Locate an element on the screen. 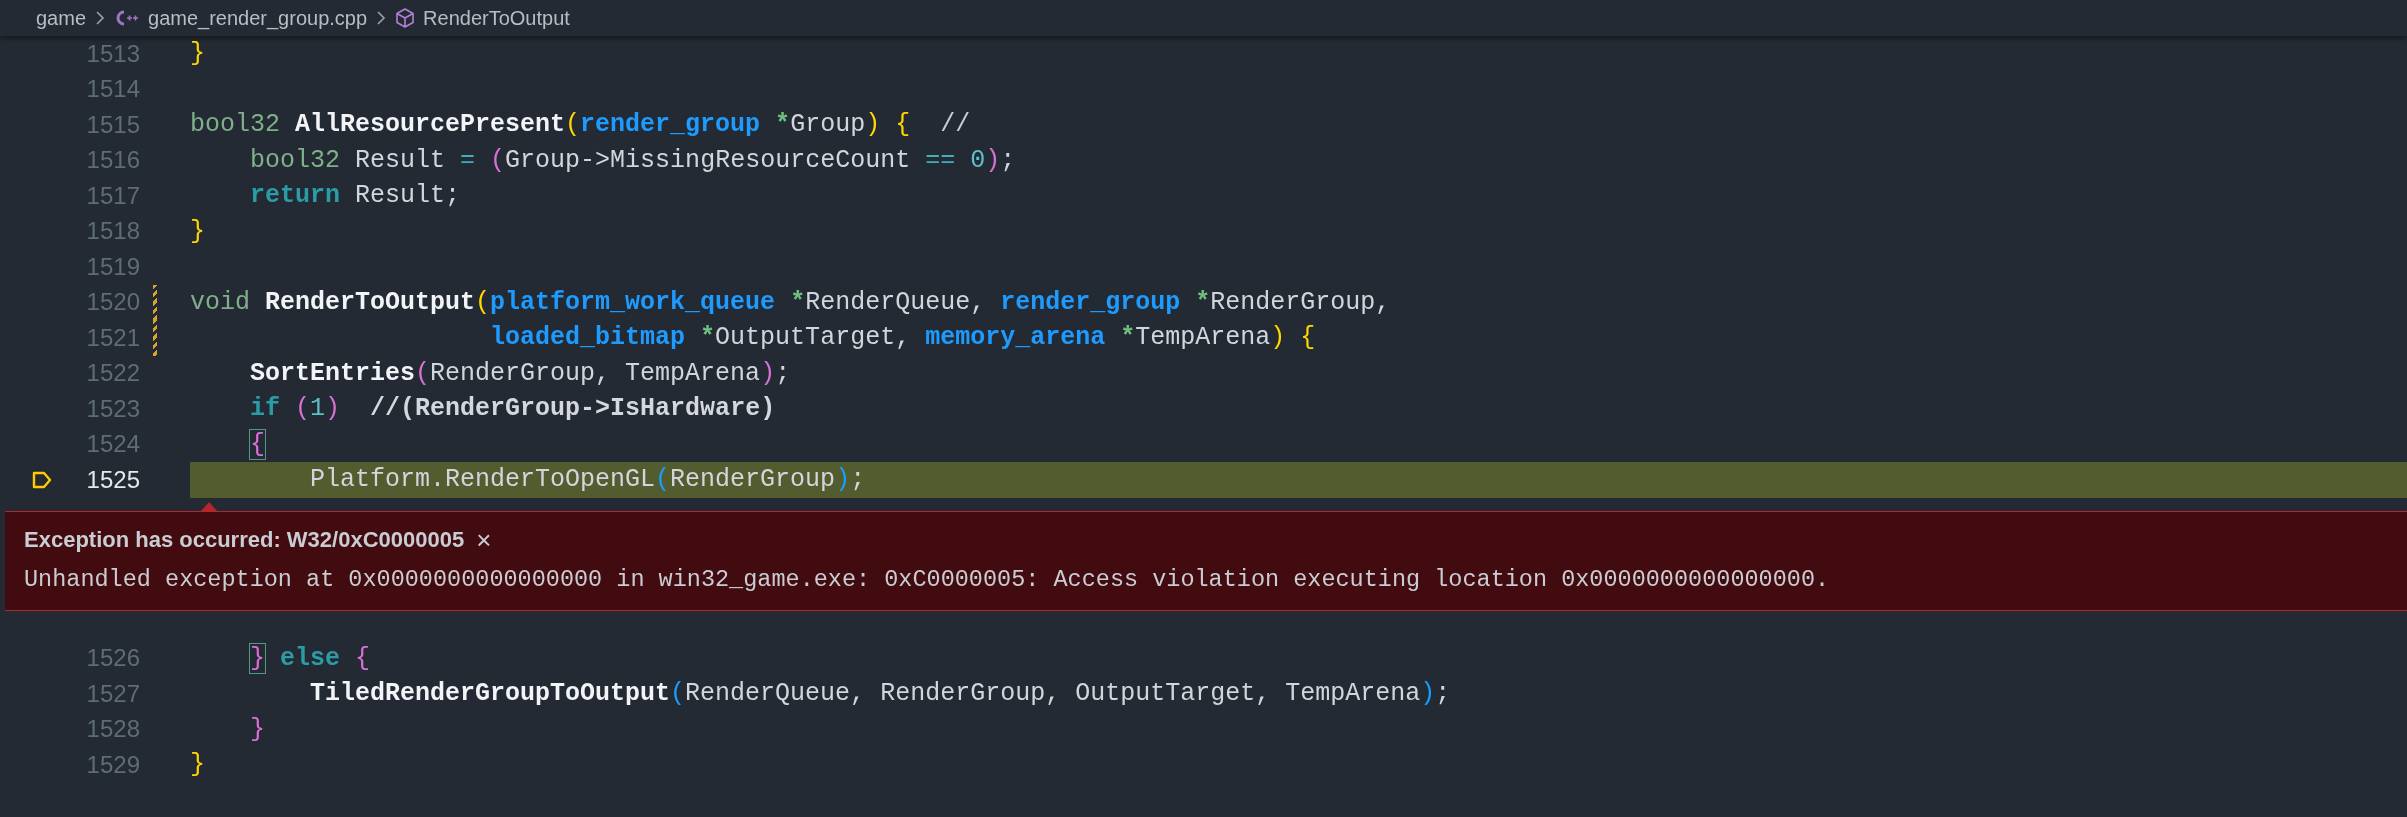 Image resolution: width=2407 pixels, height=817 pixels. code-line: Platform.RenderToOpenGL(RenderGroup); is located at coordinates (587, 480).